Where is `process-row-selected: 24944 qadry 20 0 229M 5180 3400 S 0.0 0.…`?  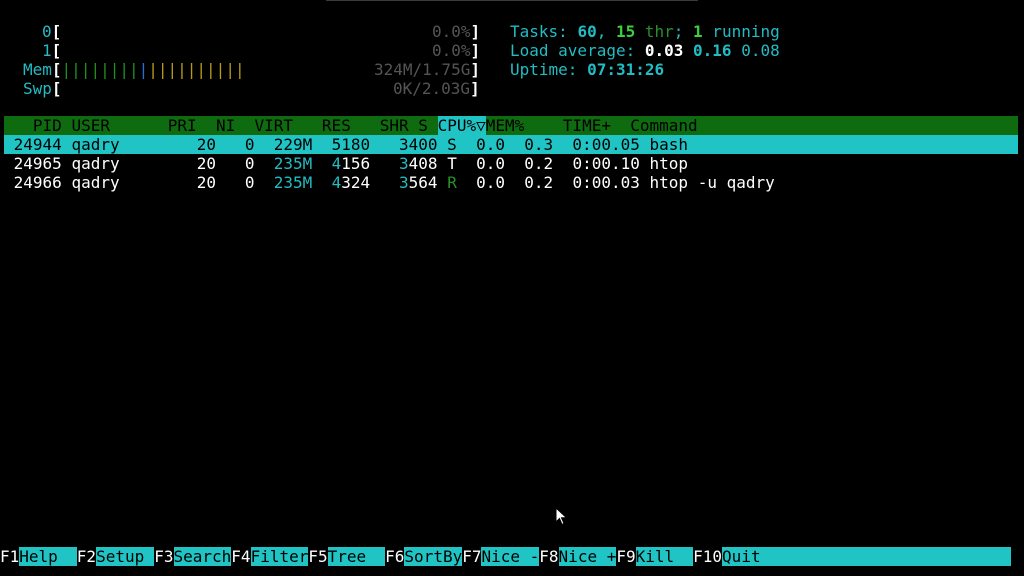
process-row-selected: 24944 qadry 20 0 229M 5180 3400 S 0.0 0.… is located at coordinates (511, 144).